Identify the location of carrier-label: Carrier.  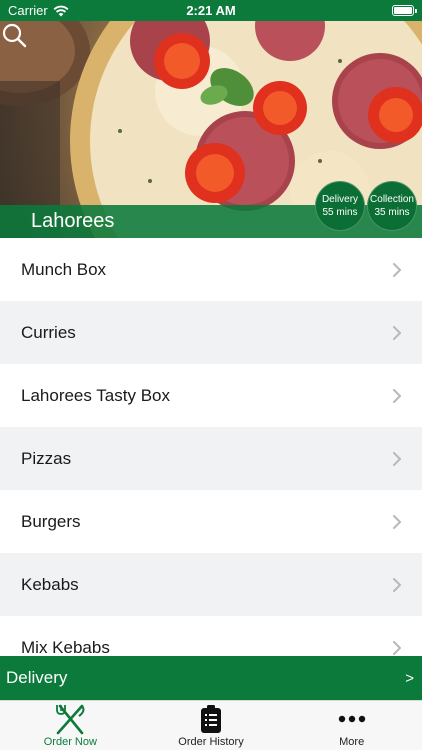
(28, 10).